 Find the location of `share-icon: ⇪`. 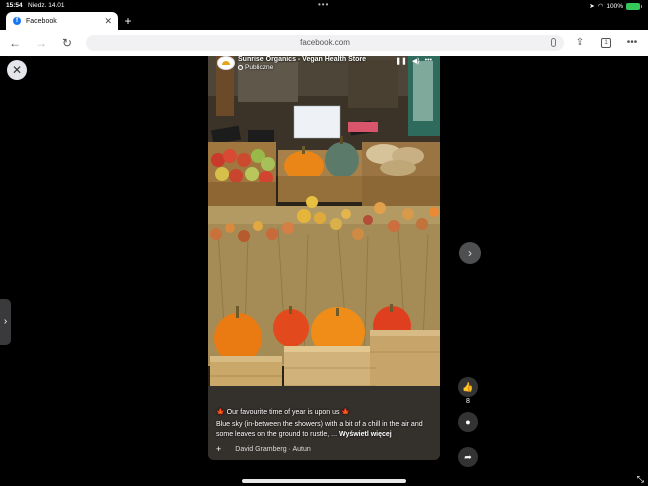

share-icon: ⇪ is located at coordinates (580, 43).